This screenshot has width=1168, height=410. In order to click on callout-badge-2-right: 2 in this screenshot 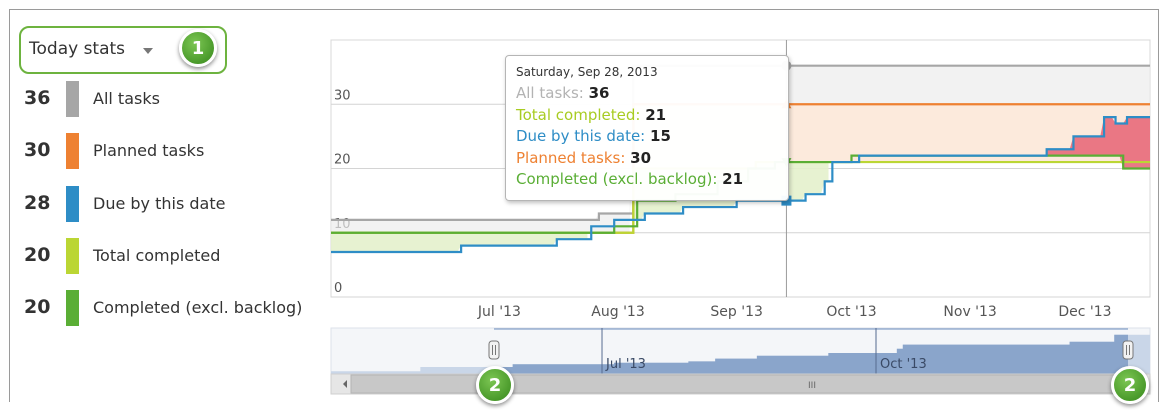, I will do `click(1130, 385)`.